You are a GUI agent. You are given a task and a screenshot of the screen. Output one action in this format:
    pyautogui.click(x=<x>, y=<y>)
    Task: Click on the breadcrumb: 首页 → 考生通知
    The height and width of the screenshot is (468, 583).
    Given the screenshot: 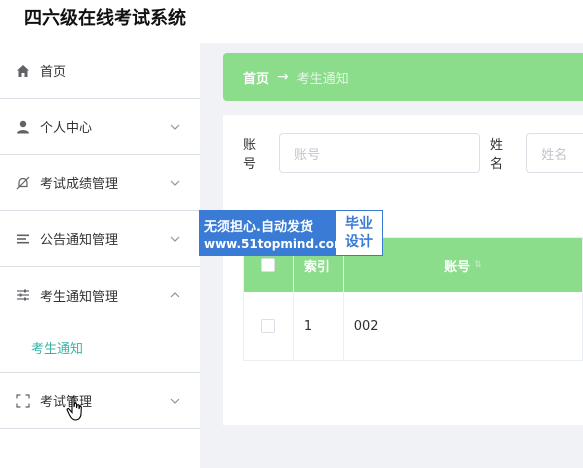 What is the action you would take?
    pyautogui.click(x=403, y=77)
    